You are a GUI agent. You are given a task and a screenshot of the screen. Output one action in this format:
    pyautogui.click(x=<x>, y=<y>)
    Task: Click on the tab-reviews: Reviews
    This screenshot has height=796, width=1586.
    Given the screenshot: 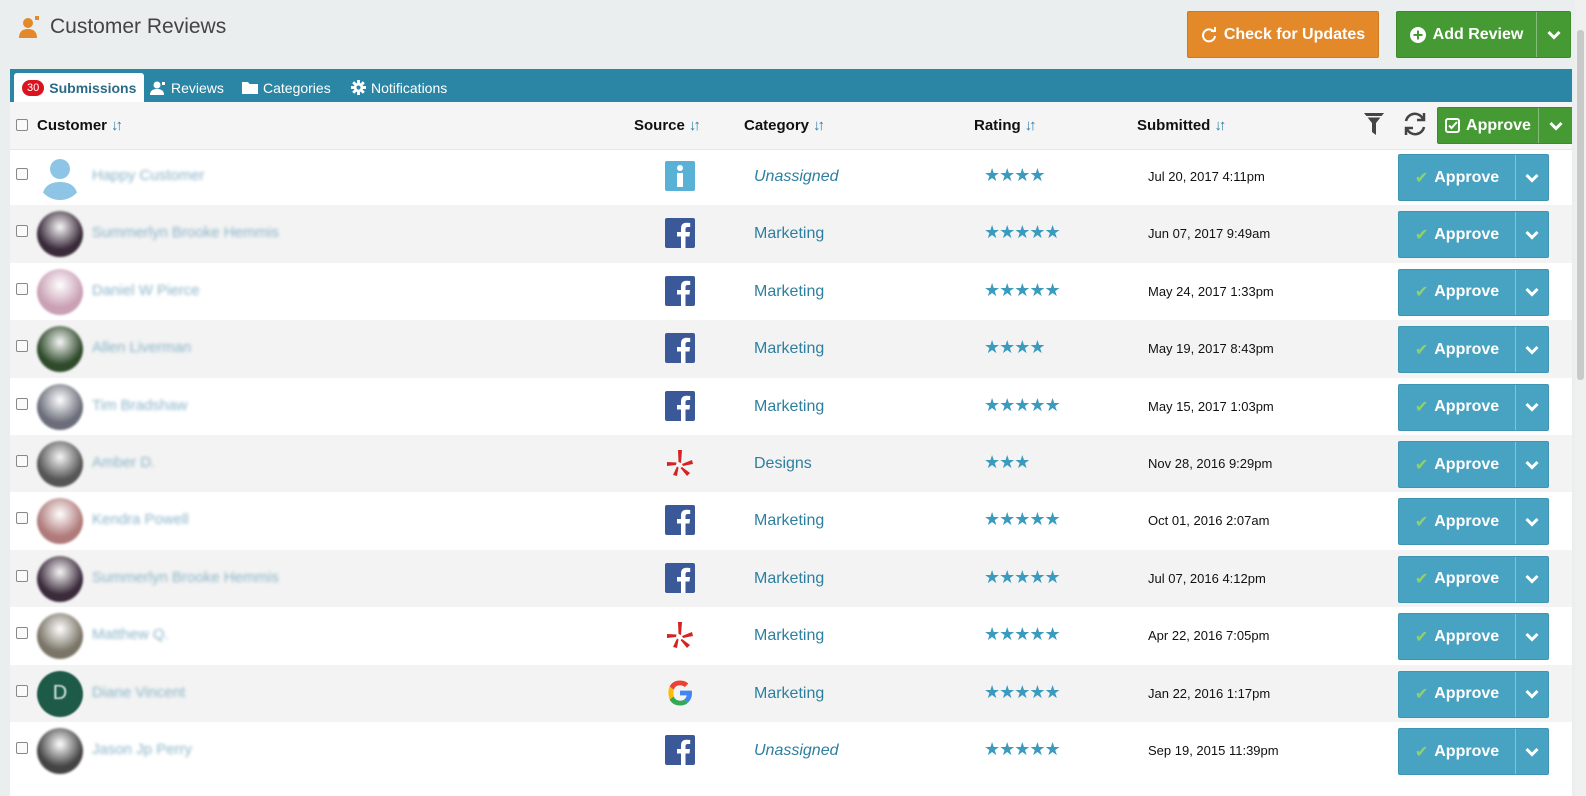 What is the action you would take?
    pyautogui.click(x=187, y=87)
    